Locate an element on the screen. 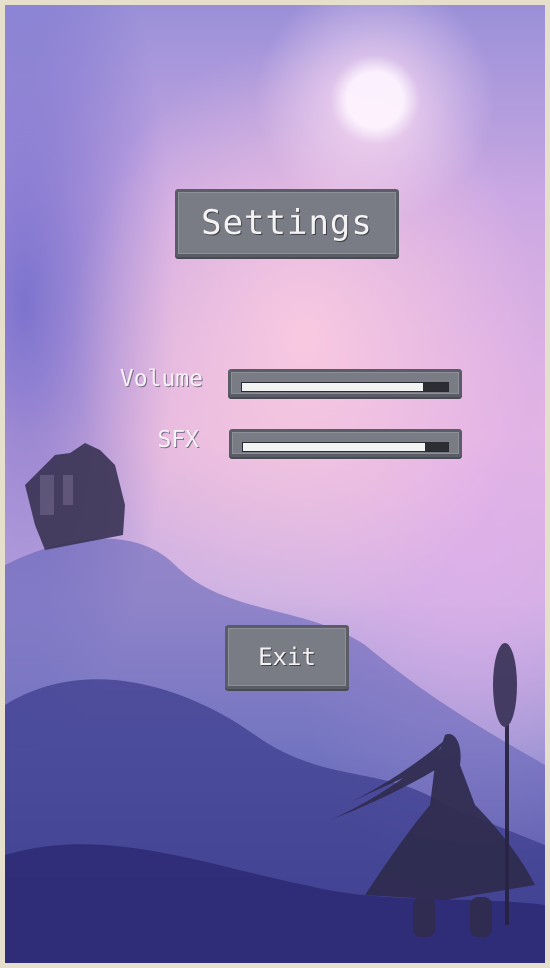  settings-title-panel: Settings is located at coordinates (287, 223).